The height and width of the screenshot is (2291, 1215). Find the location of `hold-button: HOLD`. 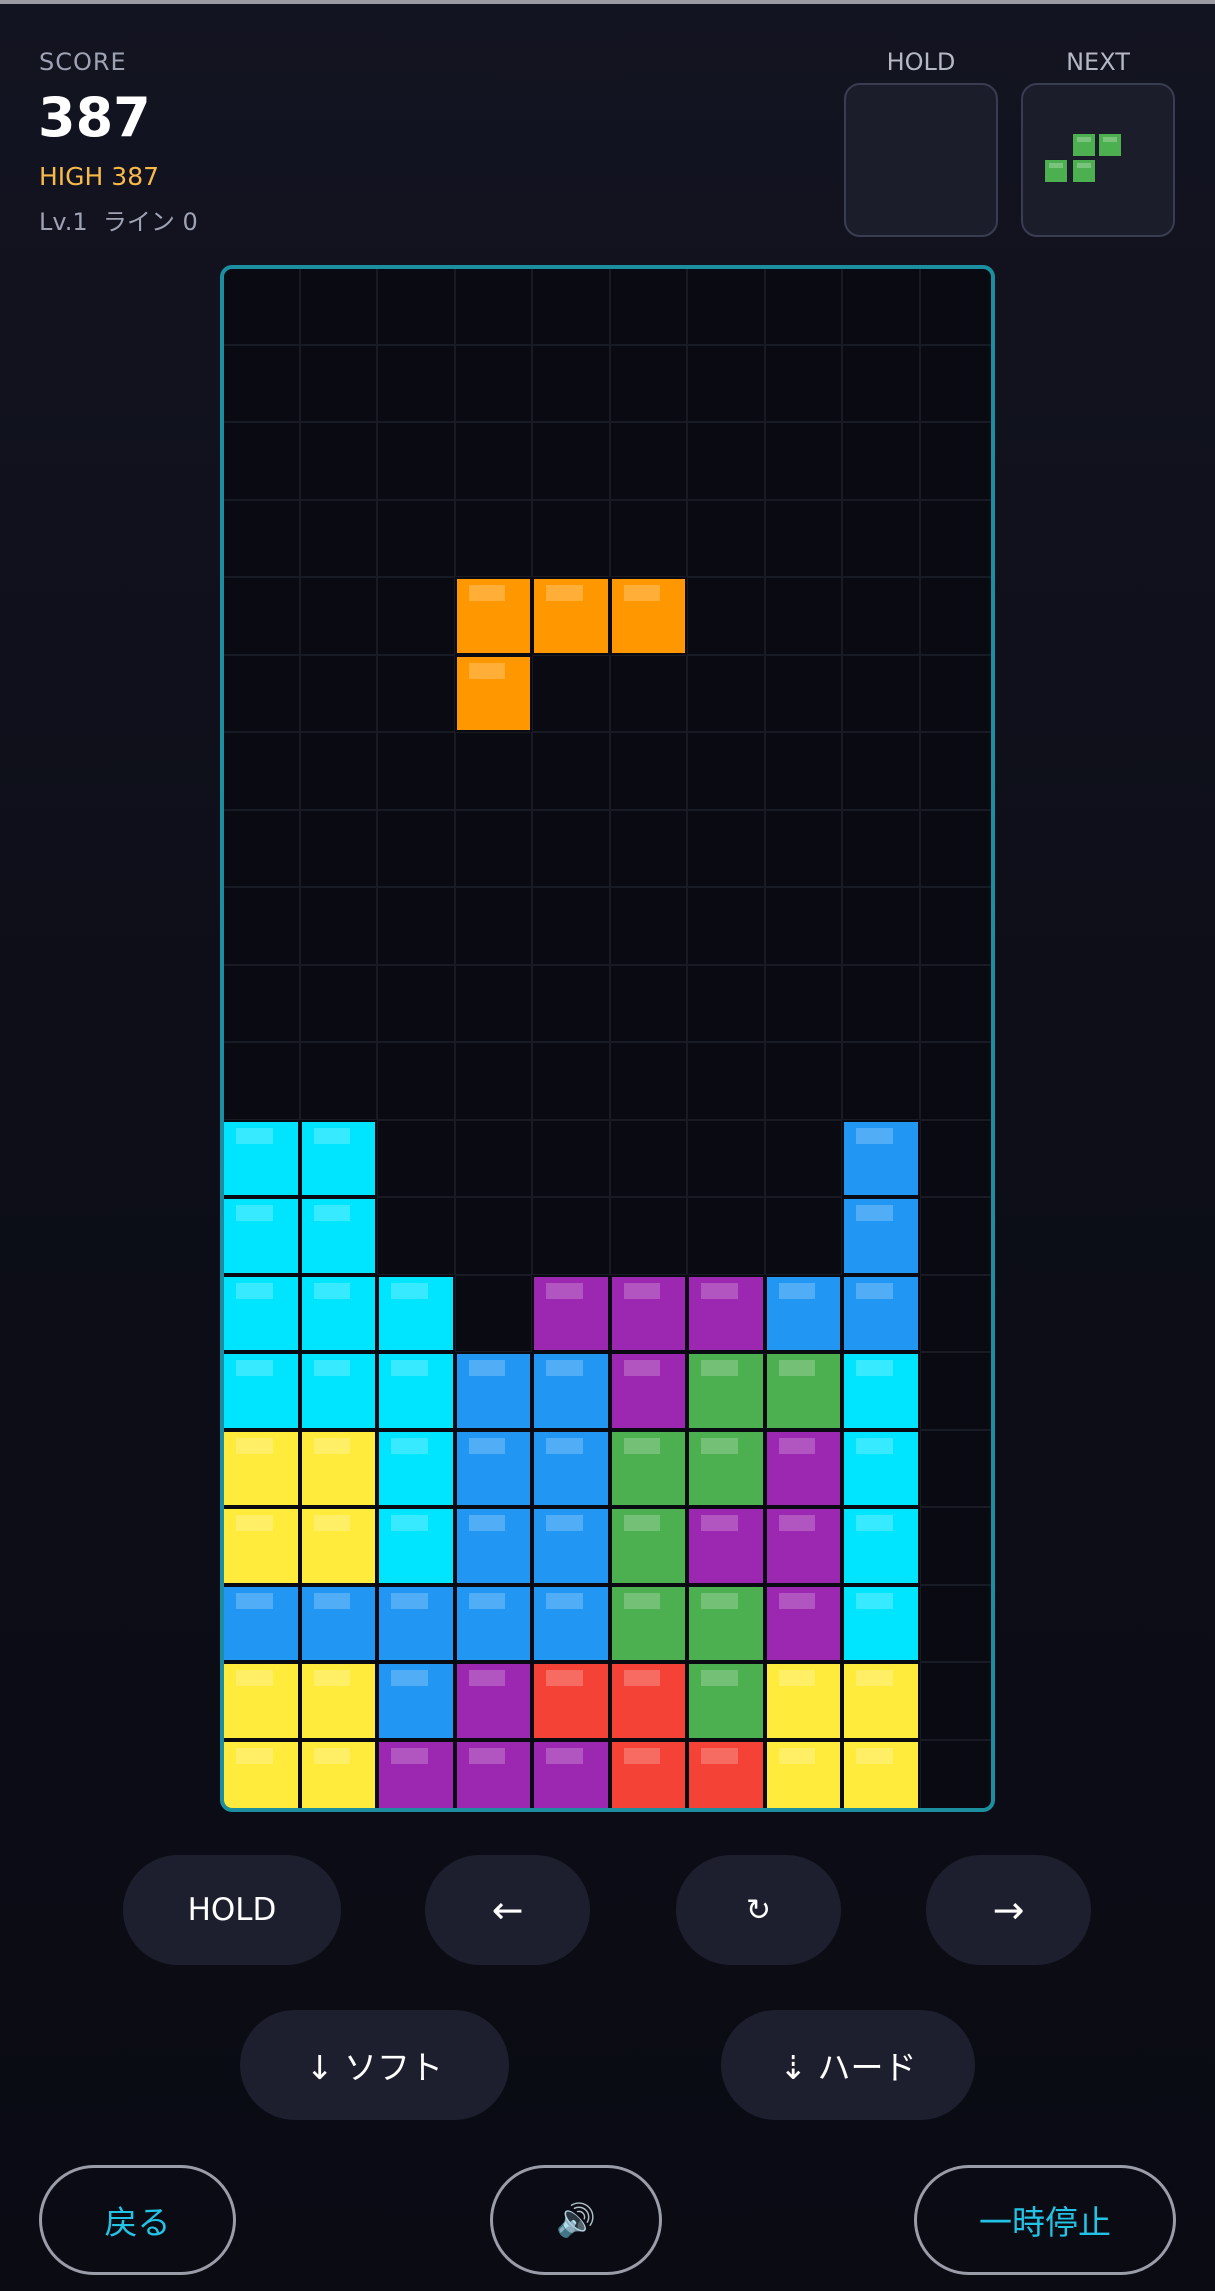

hold-button: HOLD is located at coordinates (232, 1910).